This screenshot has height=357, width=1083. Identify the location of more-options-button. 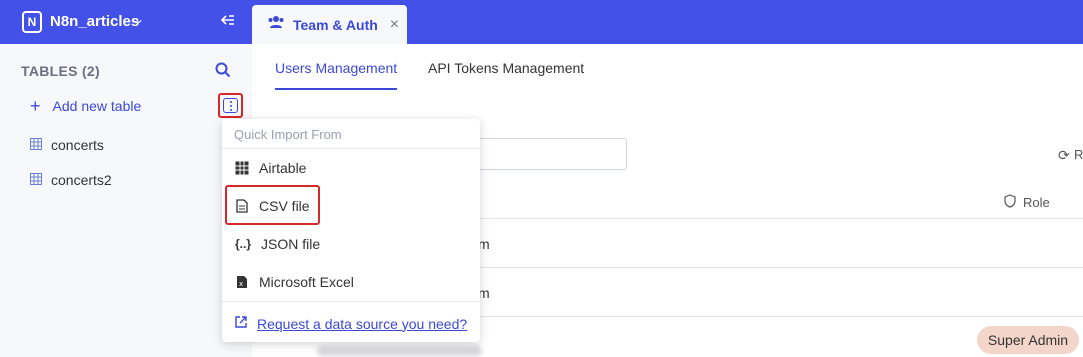
(230, 105).